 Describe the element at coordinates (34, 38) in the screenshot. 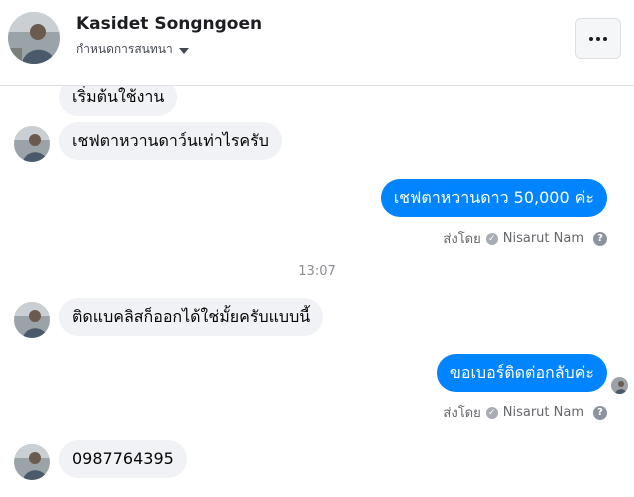

I see `contact-avatar` at that location.